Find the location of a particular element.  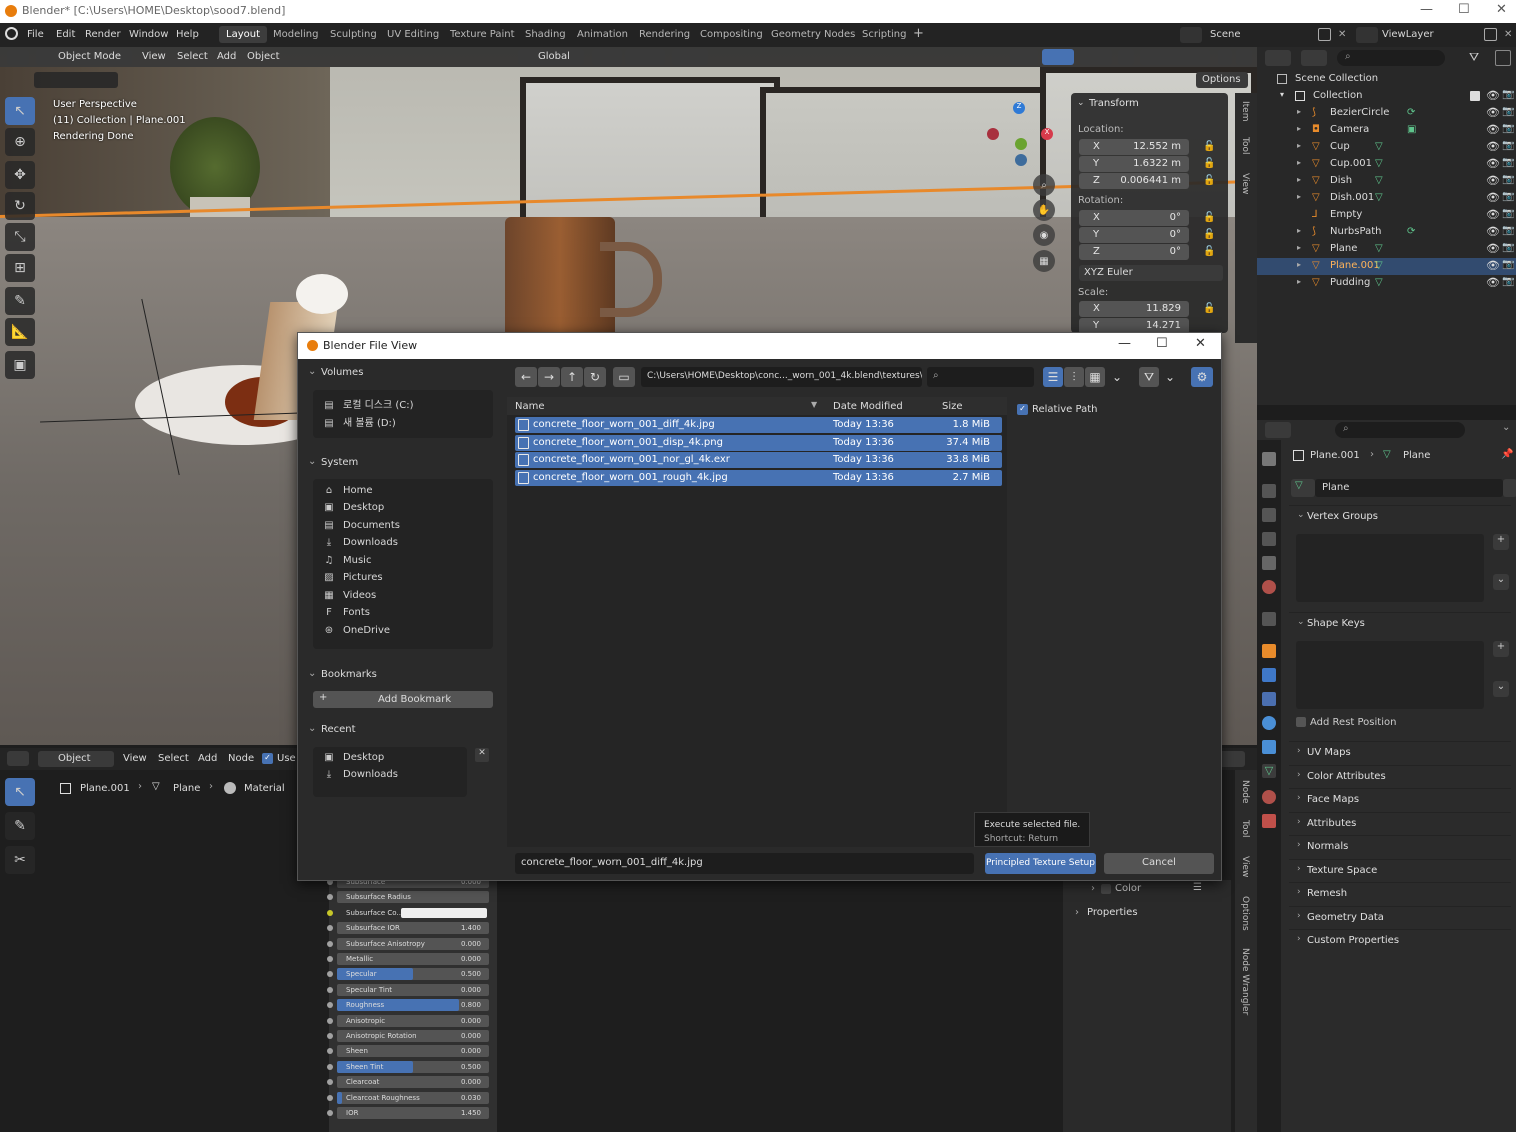

transform-header: Transform is located at coordinates (1114, 103).